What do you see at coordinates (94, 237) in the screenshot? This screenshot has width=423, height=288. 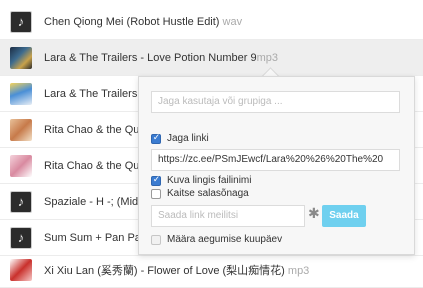 I see `file-name: Sum Sum + Pan Par` at bounding box center [94, 237].